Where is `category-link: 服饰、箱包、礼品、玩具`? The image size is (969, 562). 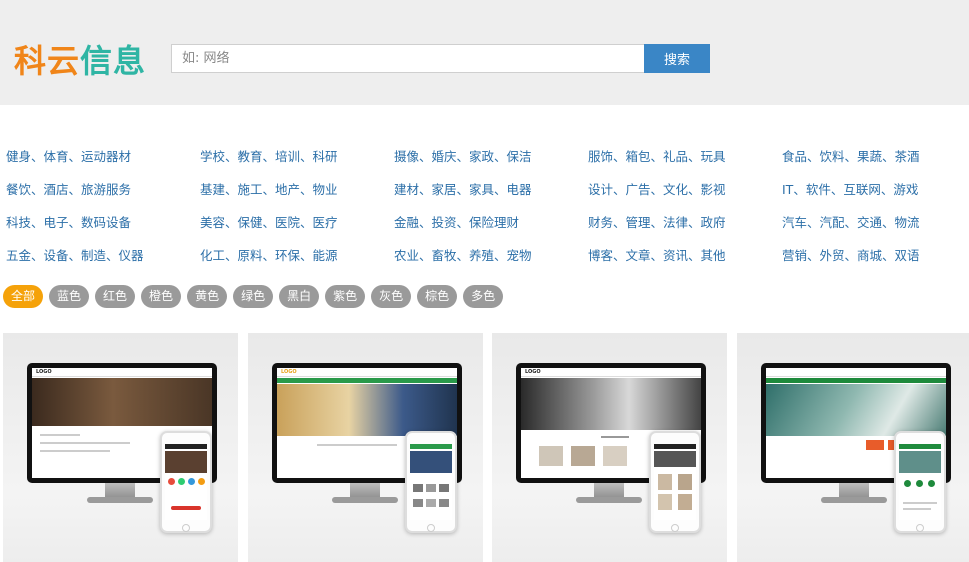
category-link: 服饰、箱包、礼品、玩具 is located at coordinates (657, 155).